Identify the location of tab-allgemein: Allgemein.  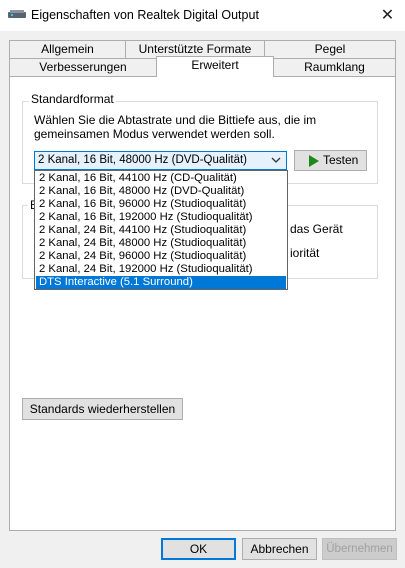
(67, 49).